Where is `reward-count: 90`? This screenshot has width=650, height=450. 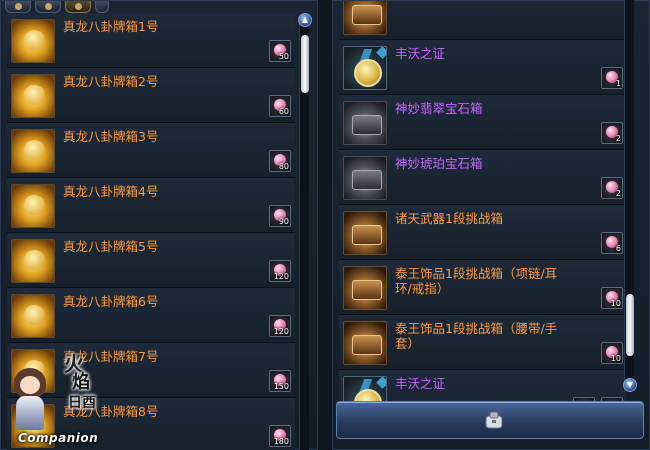 reward-count: 90 is located at coordinates (283, 221).